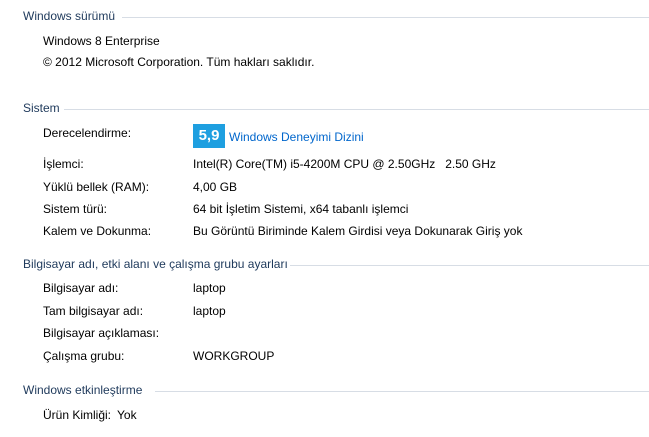 Image resolution: width=649 pixels, height=437 pixels. Describe the element at coordinates (402, 391) in the screenshot. I see `activation-divider` at that location.